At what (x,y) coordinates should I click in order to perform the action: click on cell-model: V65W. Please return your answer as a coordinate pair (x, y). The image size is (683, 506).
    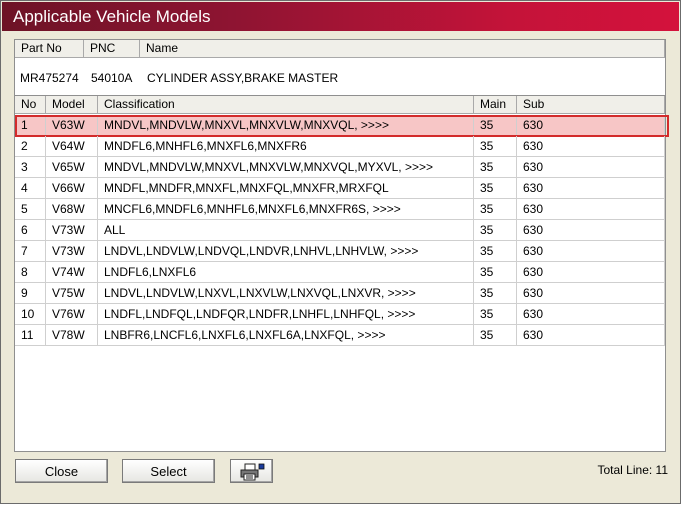
    Looking at the image, I should click on (72, 167).